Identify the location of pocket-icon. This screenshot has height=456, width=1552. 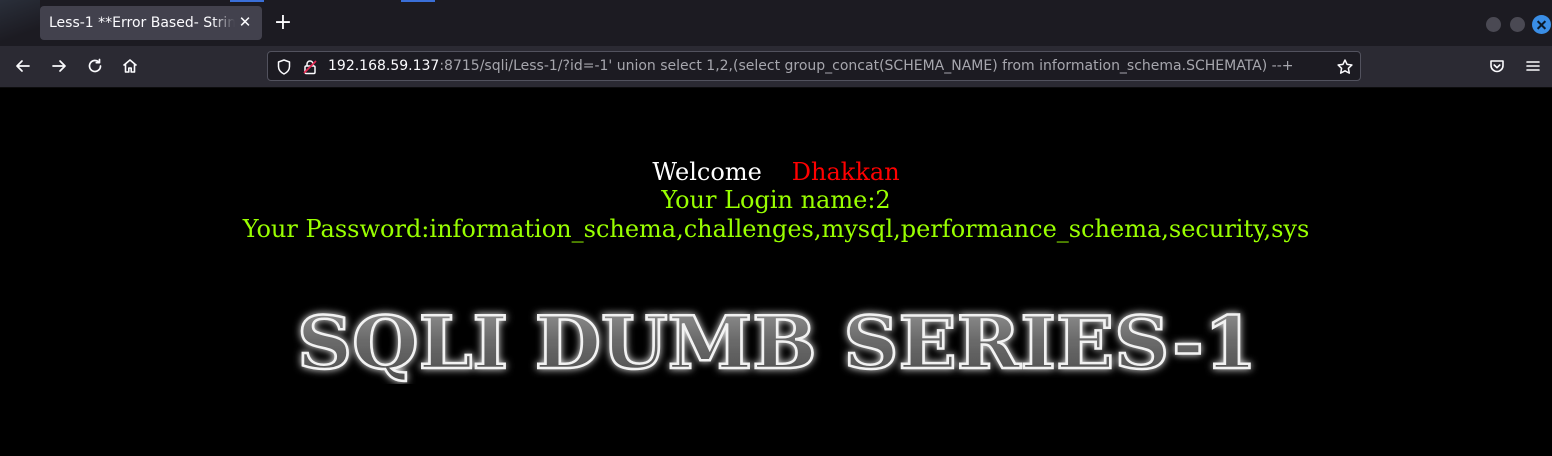
(1497, 66).